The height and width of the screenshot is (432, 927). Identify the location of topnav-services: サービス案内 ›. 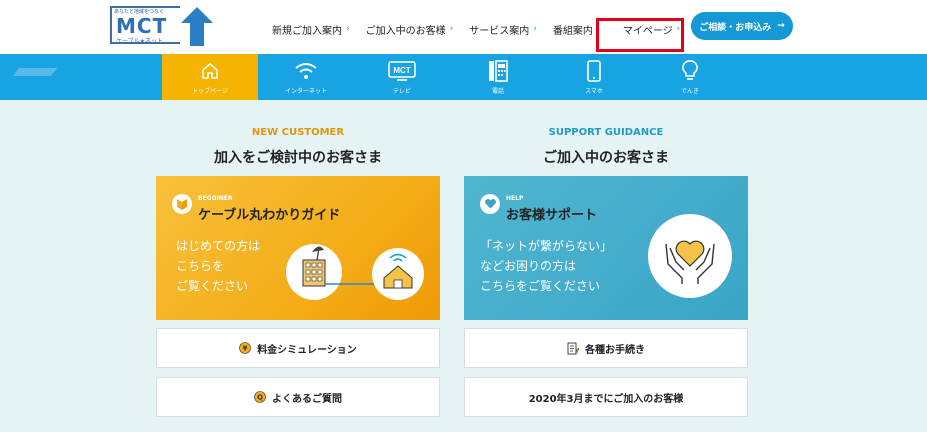
(503, 29).